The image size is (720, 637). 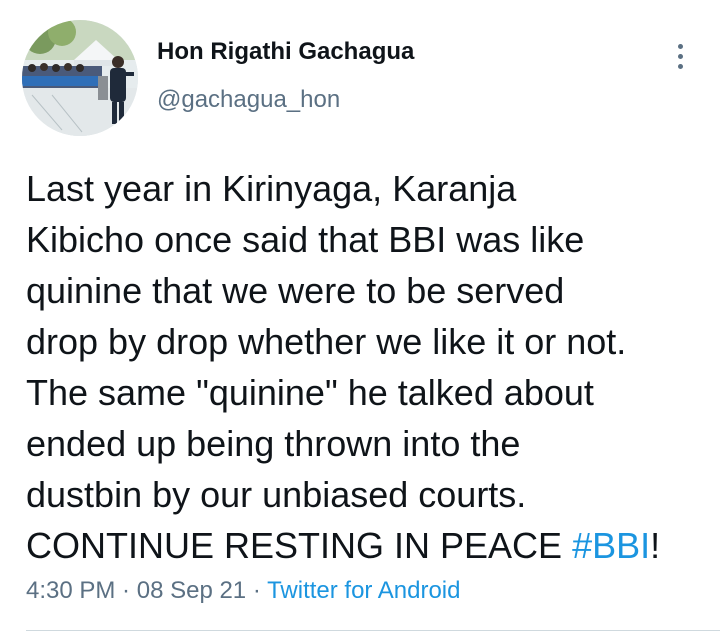 I want to click on author-handle: @gachagua_hon, so click(x=248, y=100).